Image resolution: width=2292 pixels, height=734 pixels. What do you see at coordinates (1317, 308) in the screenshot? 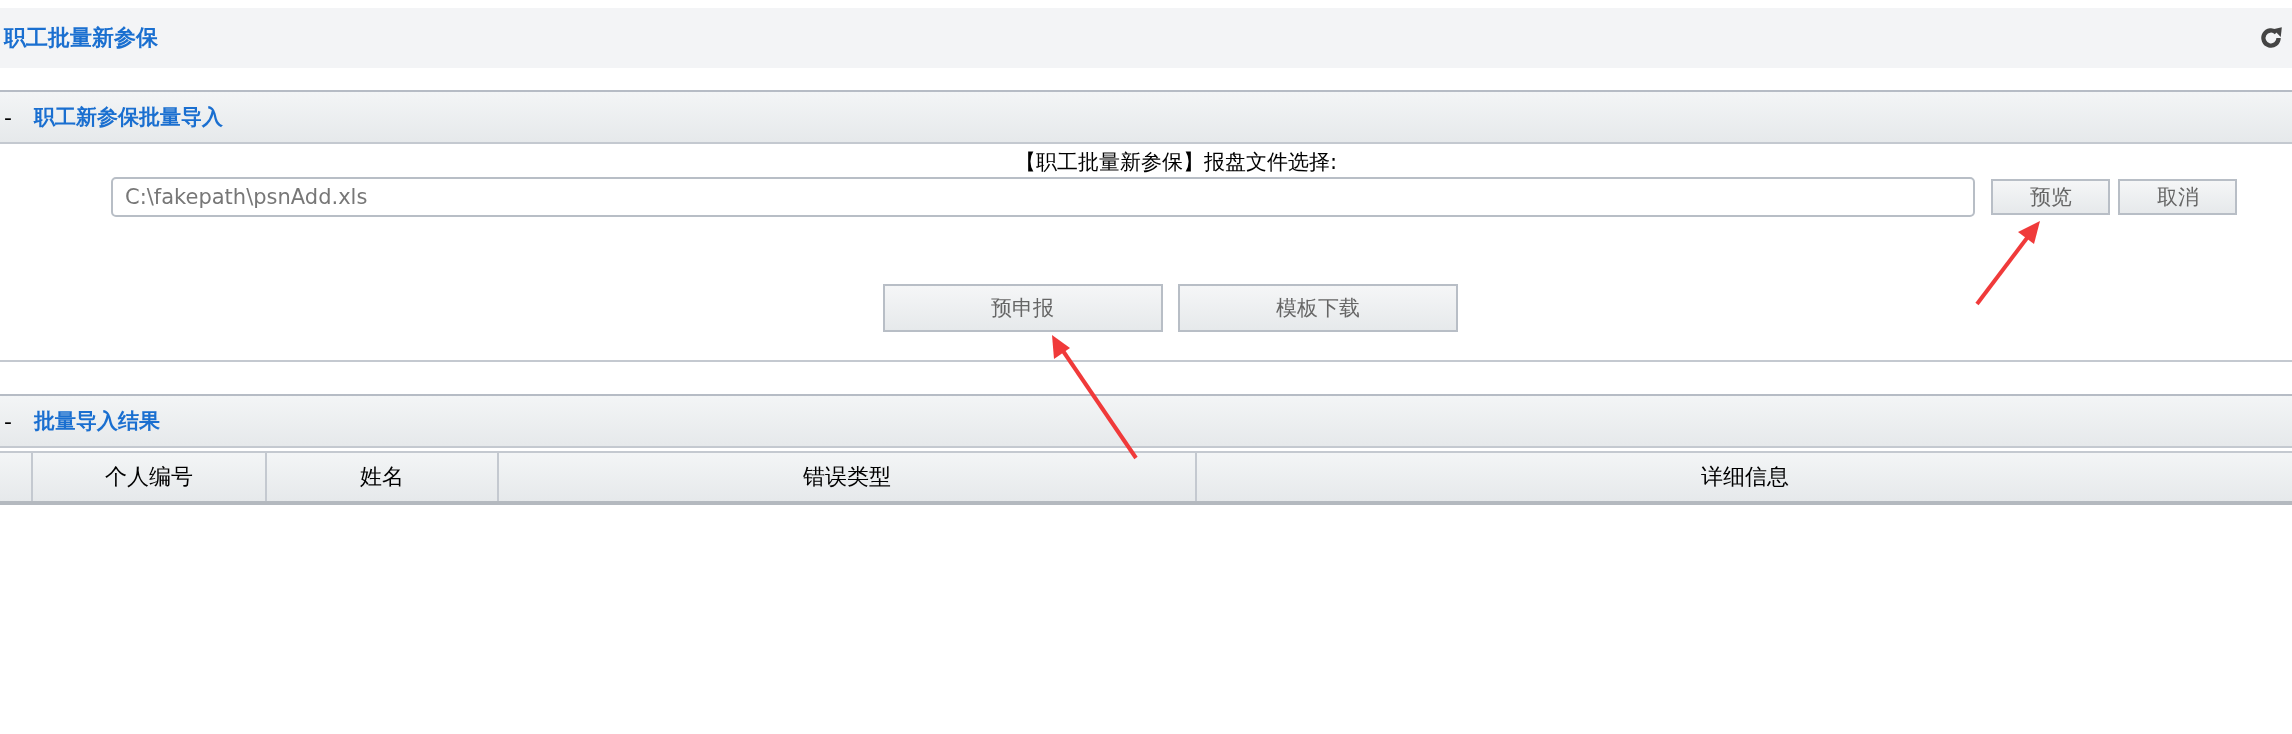
I see `action-button: 模板下载` at bounding box center [1317, 308].